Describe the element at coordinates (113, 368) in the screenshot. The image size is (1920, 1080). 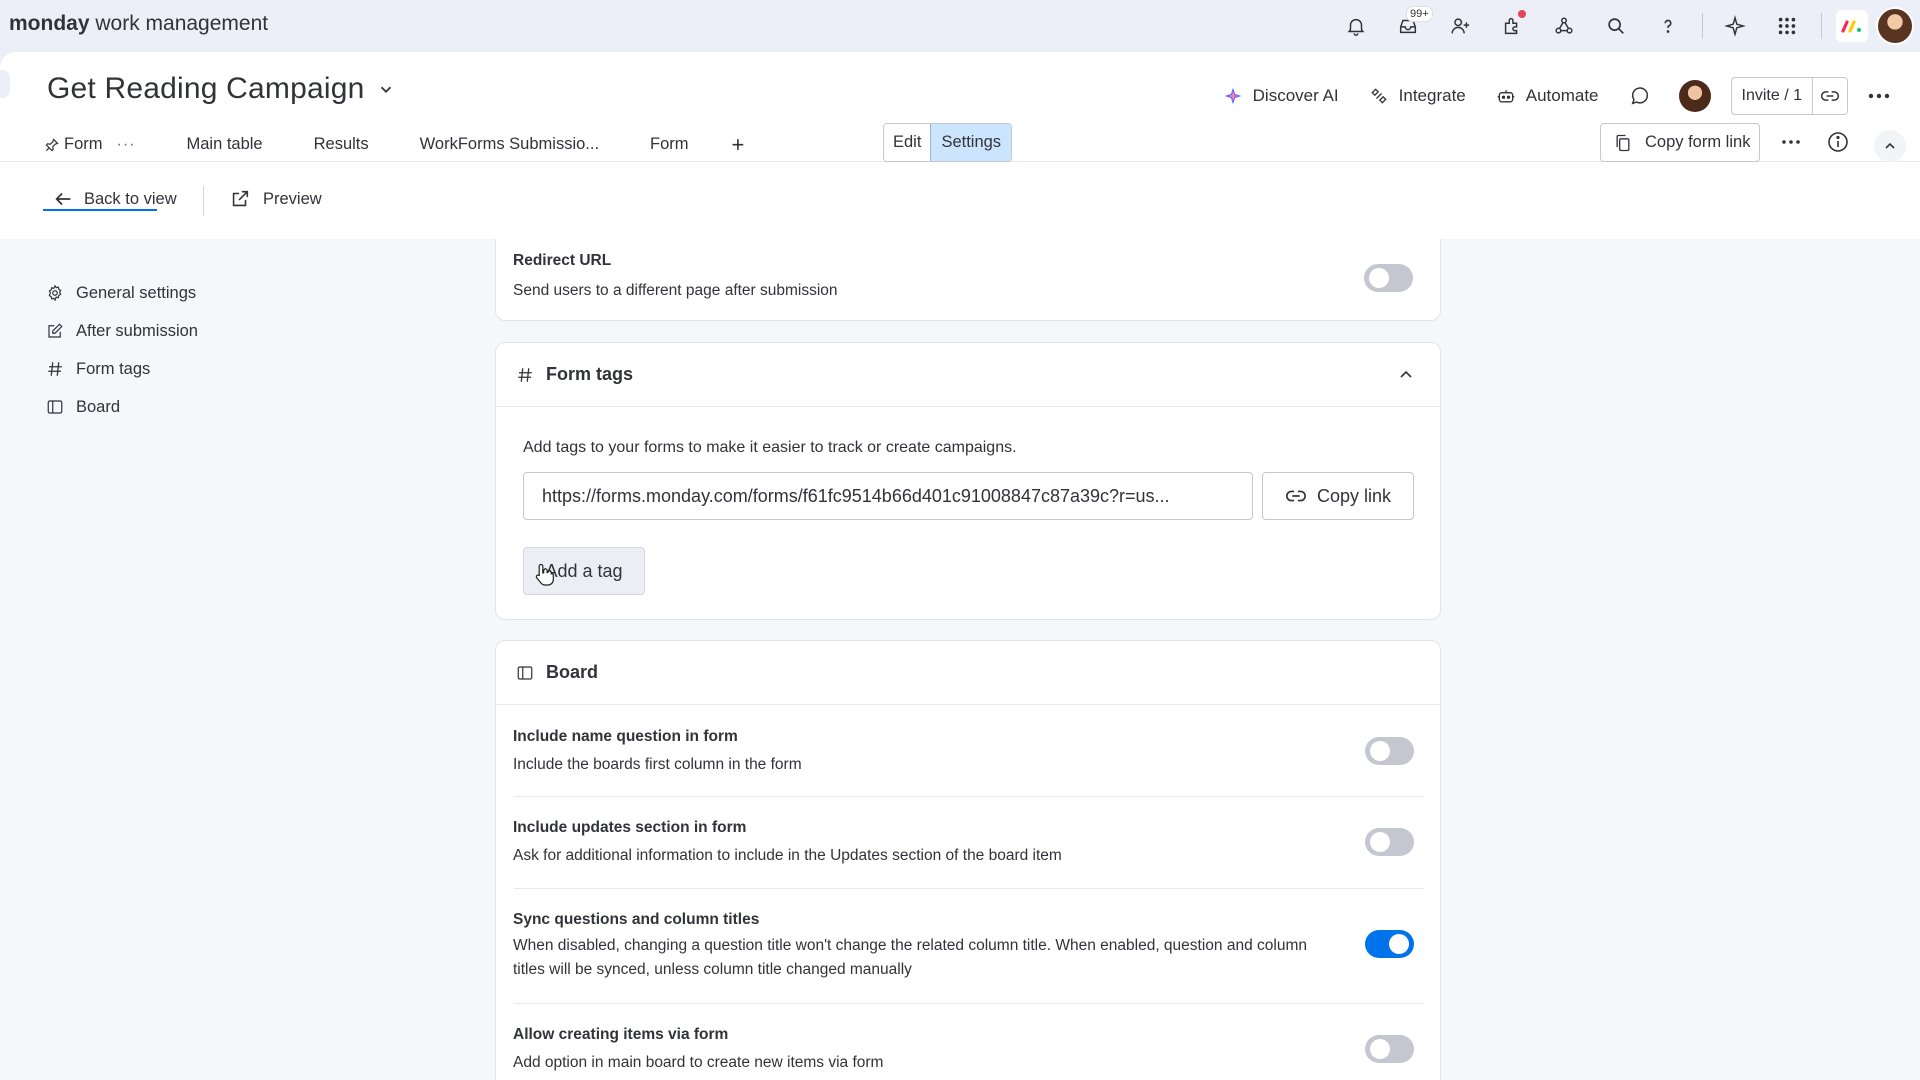
I see `sidenav-label: Form tags` at that location.